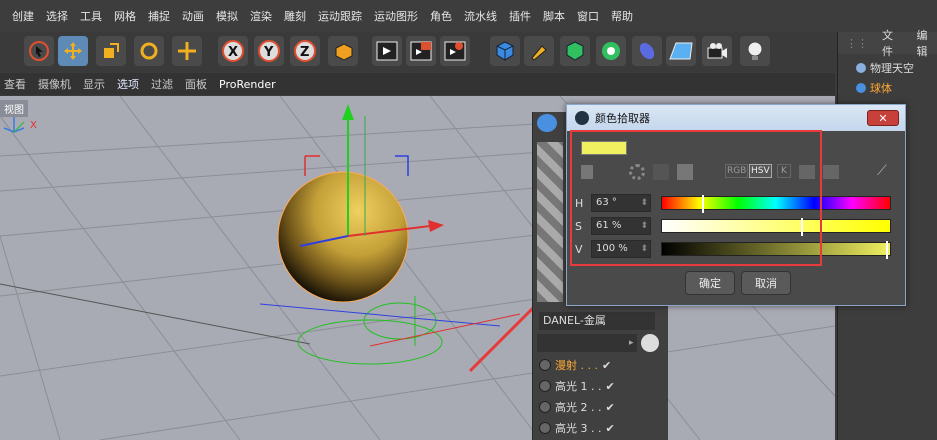  What do you see at coordinates (710, 283) in the screenshot?
I see `ok-button: 确定` at bounding box center [710, 283].